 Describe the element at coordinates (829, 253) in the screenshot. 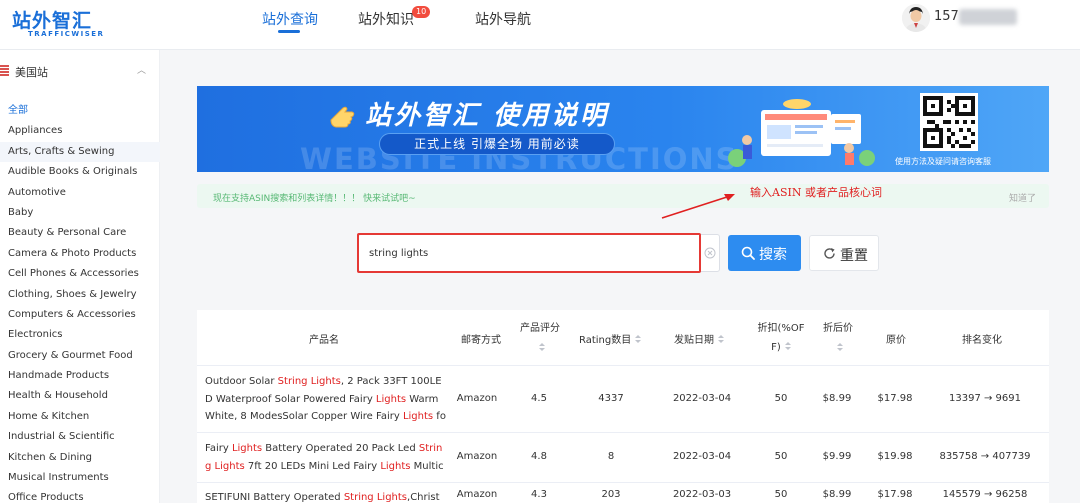

I see `refresh-icon` at that location.